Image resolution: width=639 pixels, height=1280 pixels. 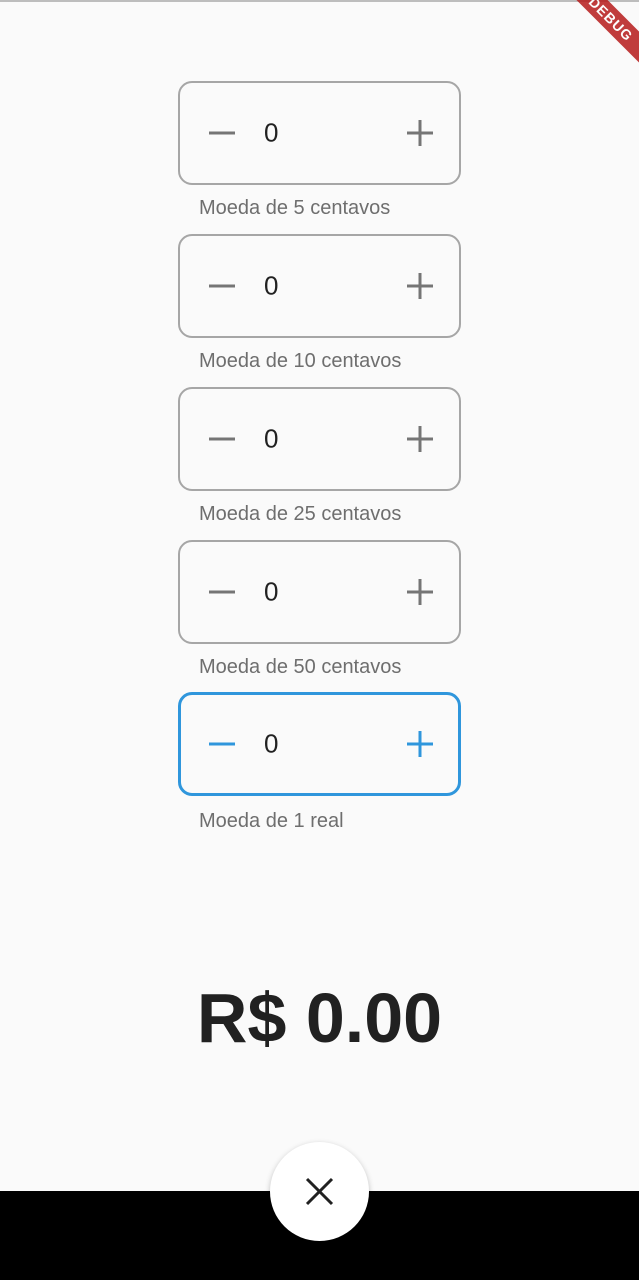 I want to click on debug-banner: DEBUG, so click(x=599, y=35).